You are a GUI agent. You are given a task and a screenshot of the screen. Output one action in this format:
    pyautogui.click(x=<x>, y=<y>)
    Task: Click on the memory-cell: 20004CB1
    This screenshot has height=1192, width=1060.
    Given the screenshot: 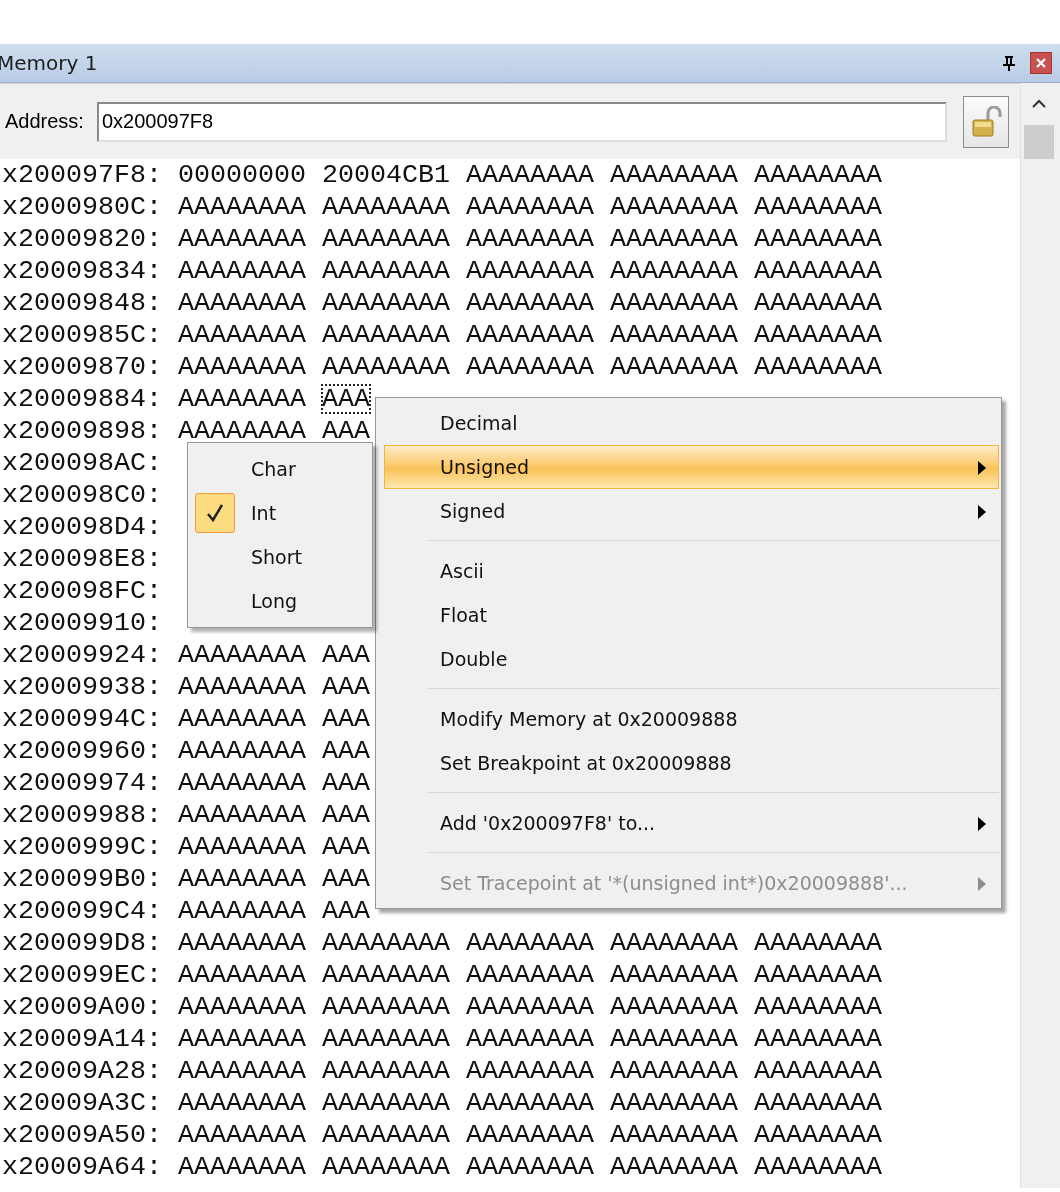 What is the action you would take?
    pyautogui.click(x=386, y=175)
    